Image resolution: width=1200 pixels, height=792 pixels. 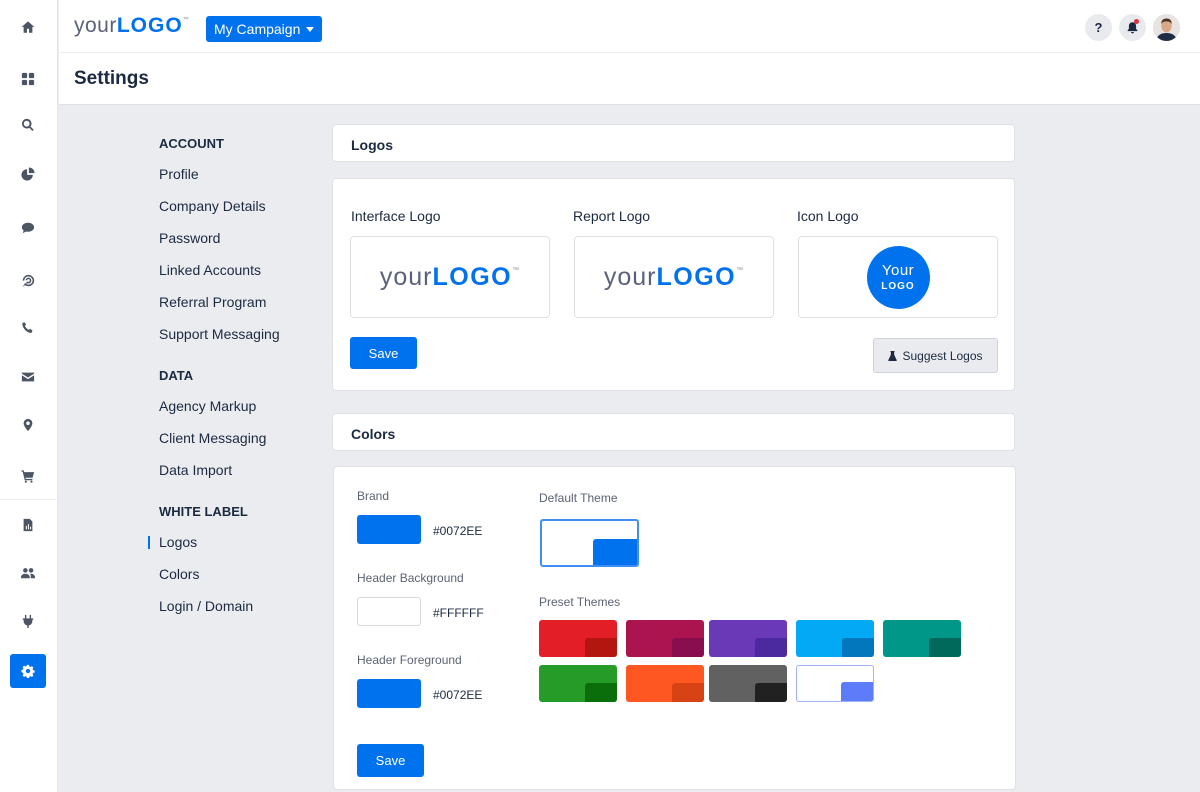 I want to click on logos-section-title: Logos, so click(x=372, y=145).